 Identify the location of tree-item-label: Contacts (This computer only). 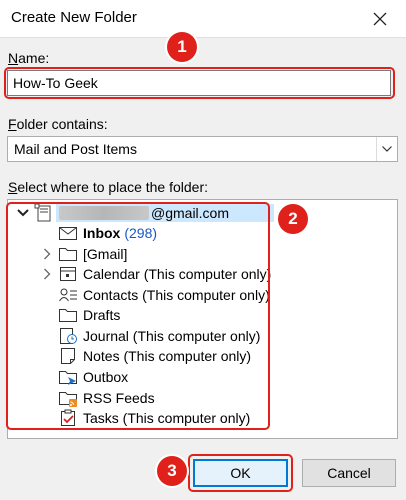
(176, 295).